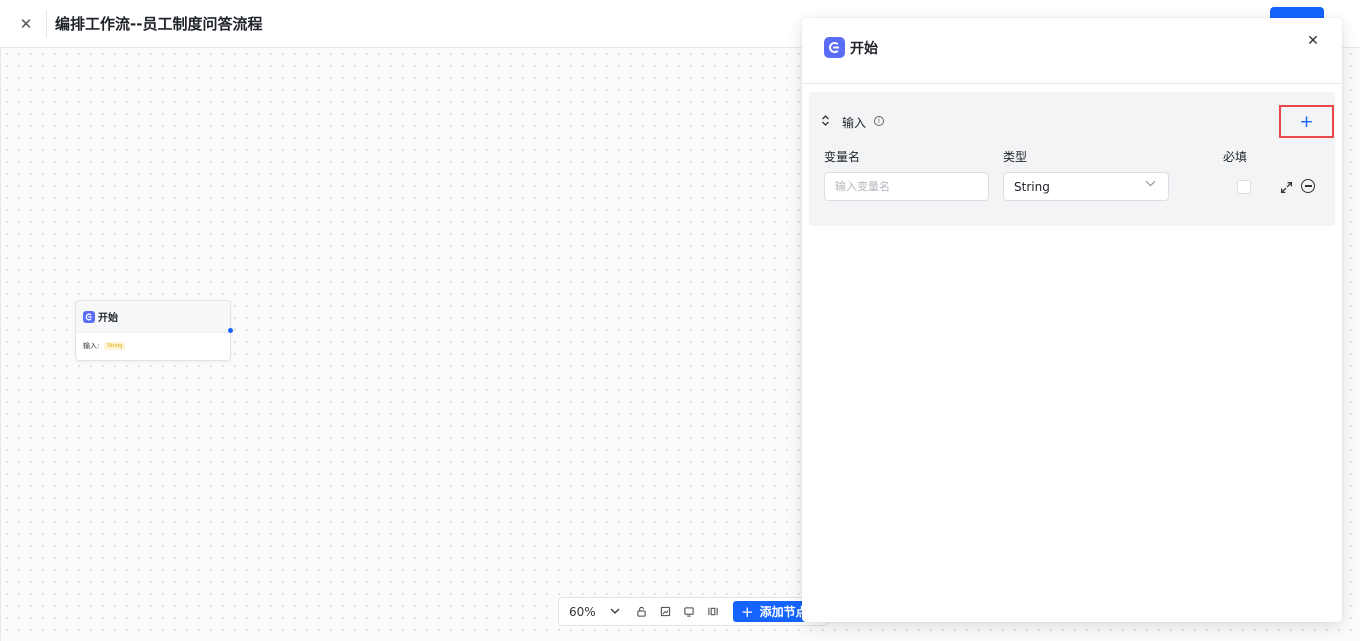 The height and width of the screenshot is (641, 1360). What do you see at coordinates (1086, 186) in the screenshot?
I see `variable-type-select: String` at bounding box center [1086, 186].